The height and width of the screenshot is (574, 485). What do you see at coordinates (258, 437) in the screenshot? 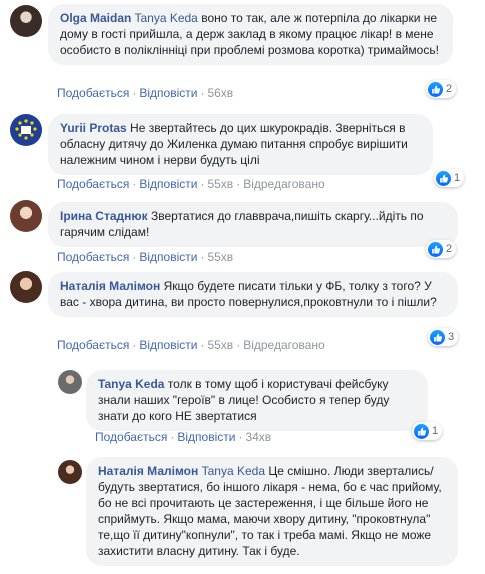
I see `timestamp: 34хв` at bounding box center [258, 437].